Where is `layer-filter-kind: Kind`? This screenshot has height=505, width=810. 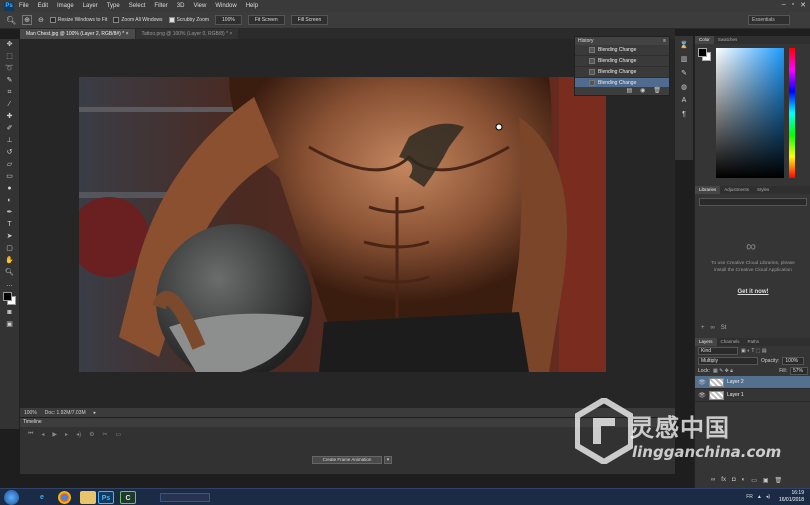 layer-filter-kind: Kind is located at coordinates (718, 351).